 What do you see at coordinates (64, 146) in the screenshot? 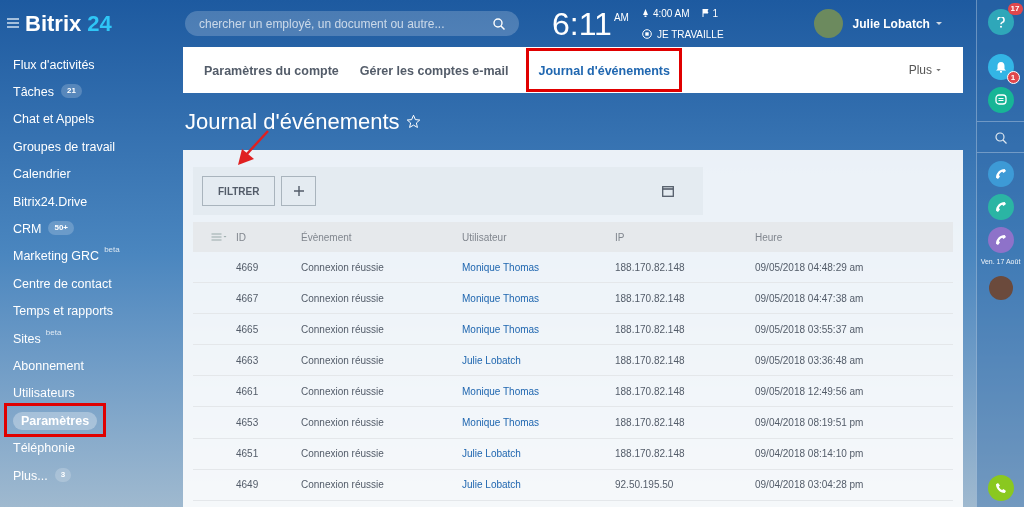
I see `sidebar-item: Groupes de travail` at bounding box center [64, 146].